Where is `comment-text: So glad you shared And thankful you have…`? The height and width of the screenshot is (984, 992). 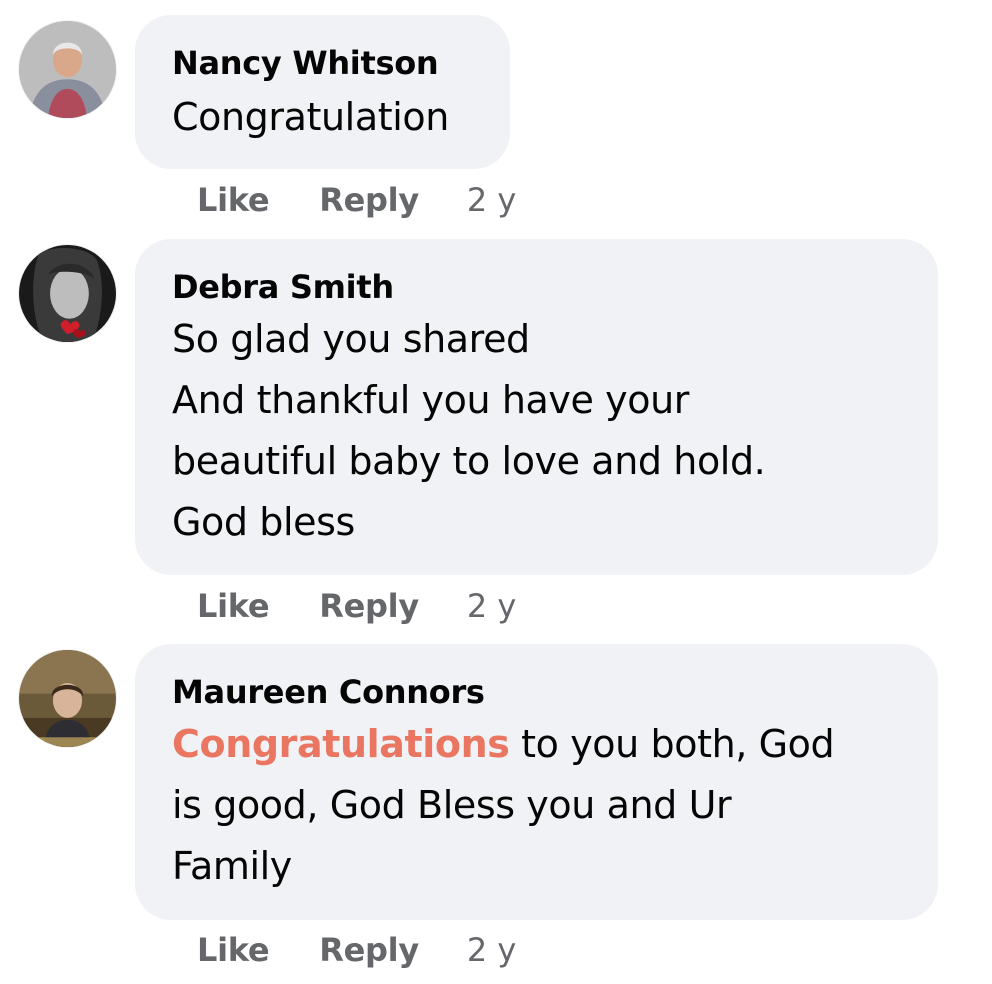 comment-text: So glad you shared And thankful you have… is located at coordinates (469, 430).